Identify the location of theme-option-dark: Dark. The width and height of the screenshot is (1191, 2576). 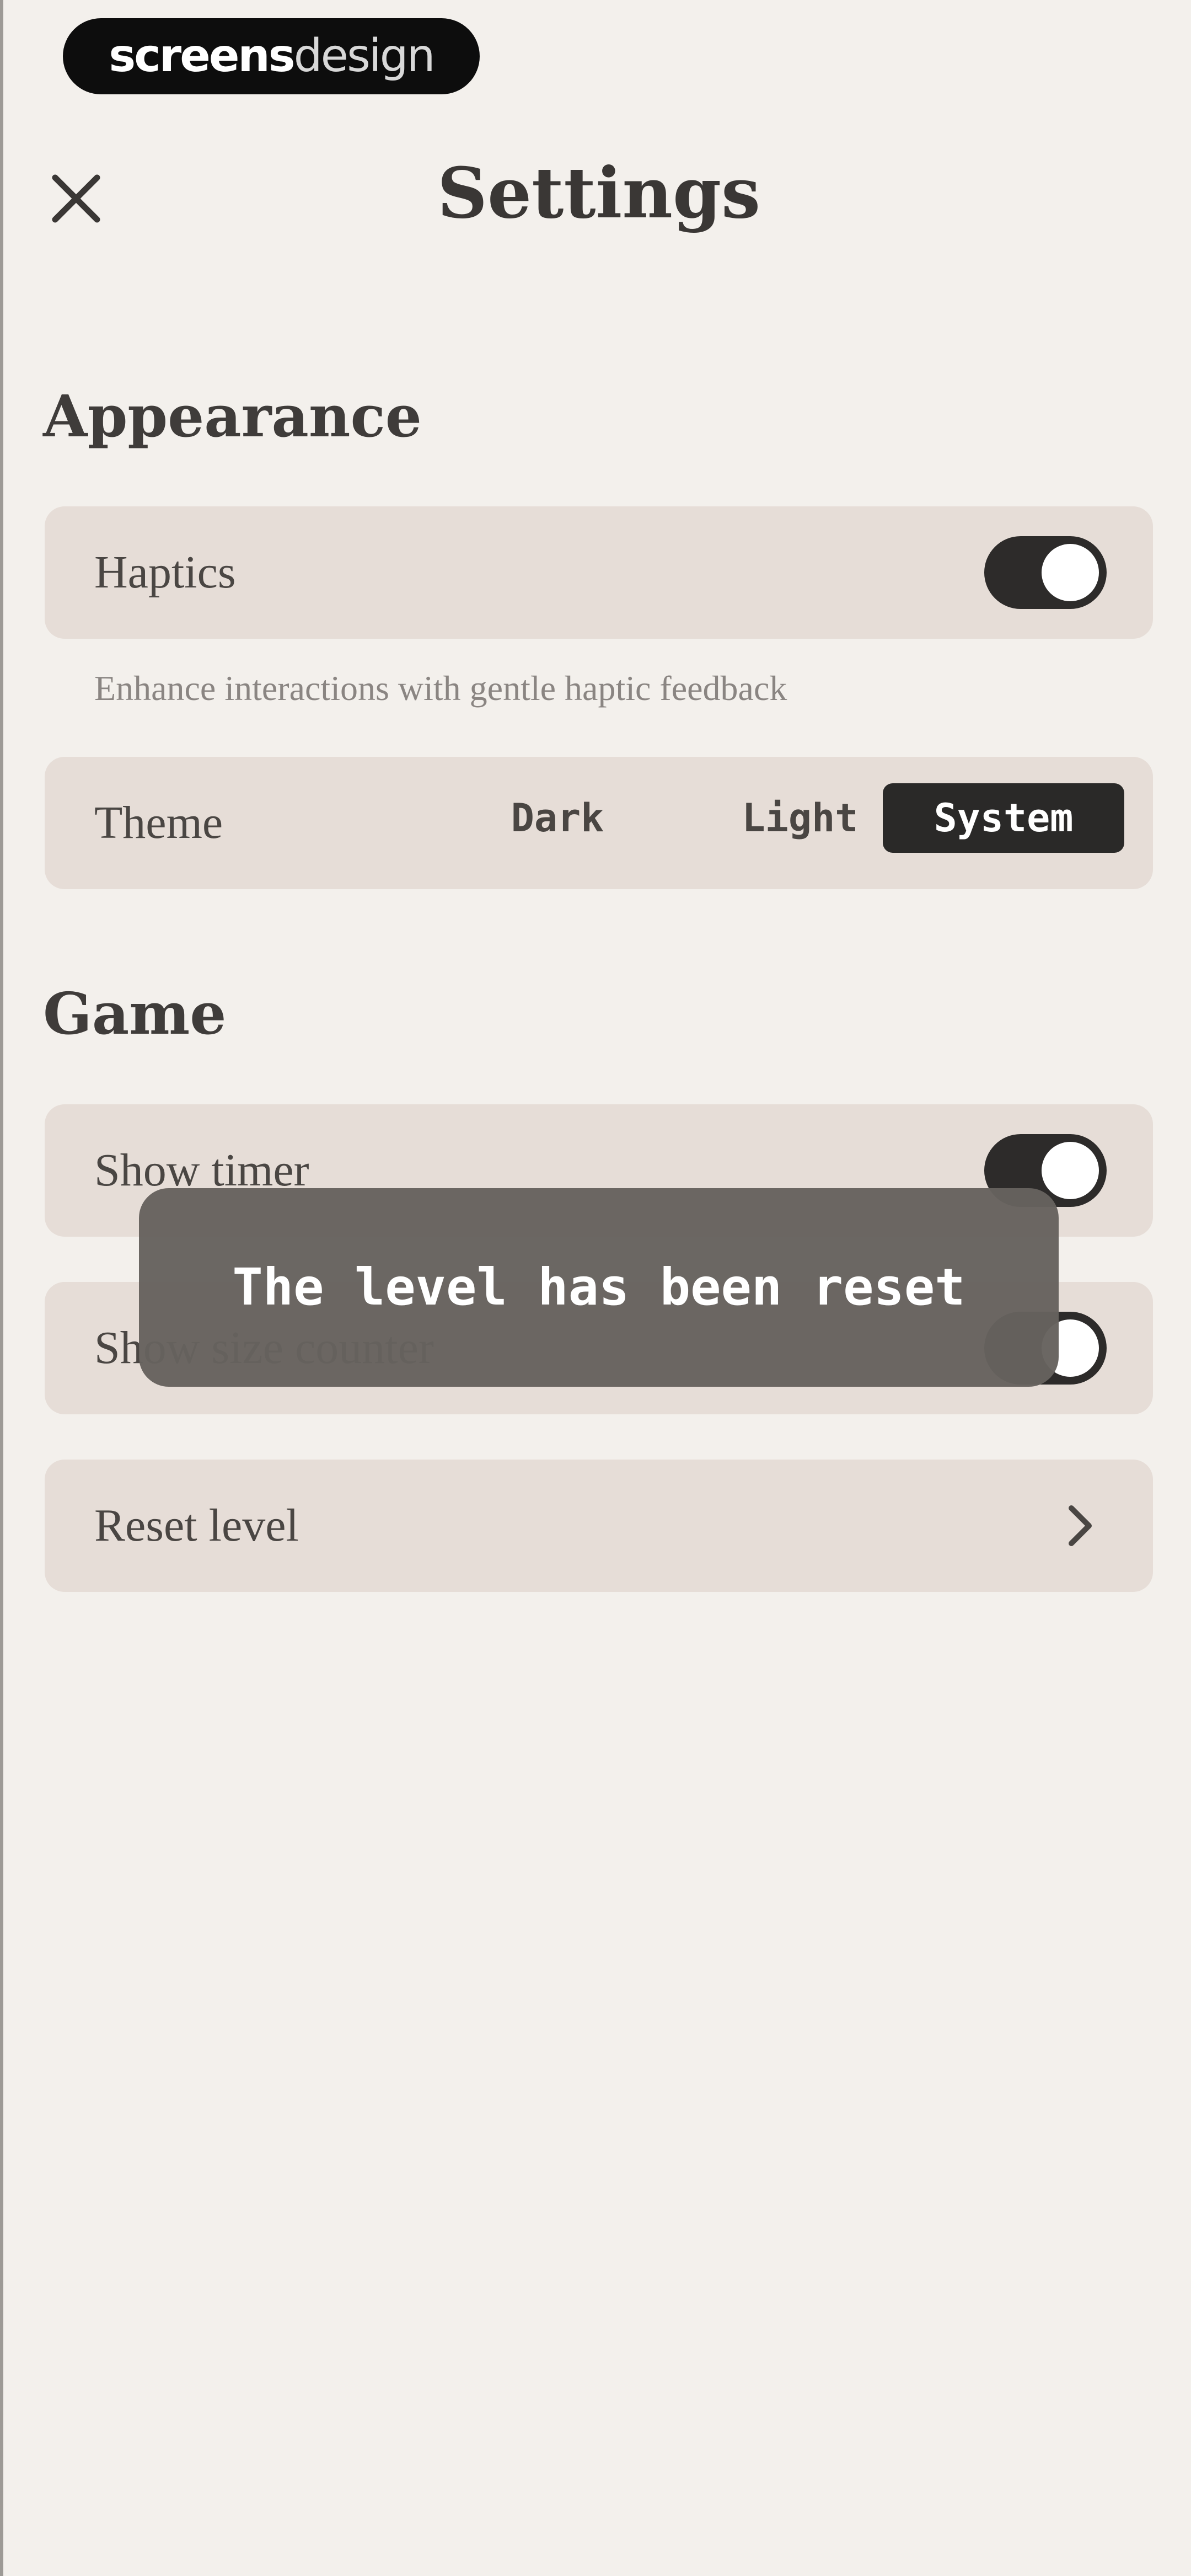
(557, 818).